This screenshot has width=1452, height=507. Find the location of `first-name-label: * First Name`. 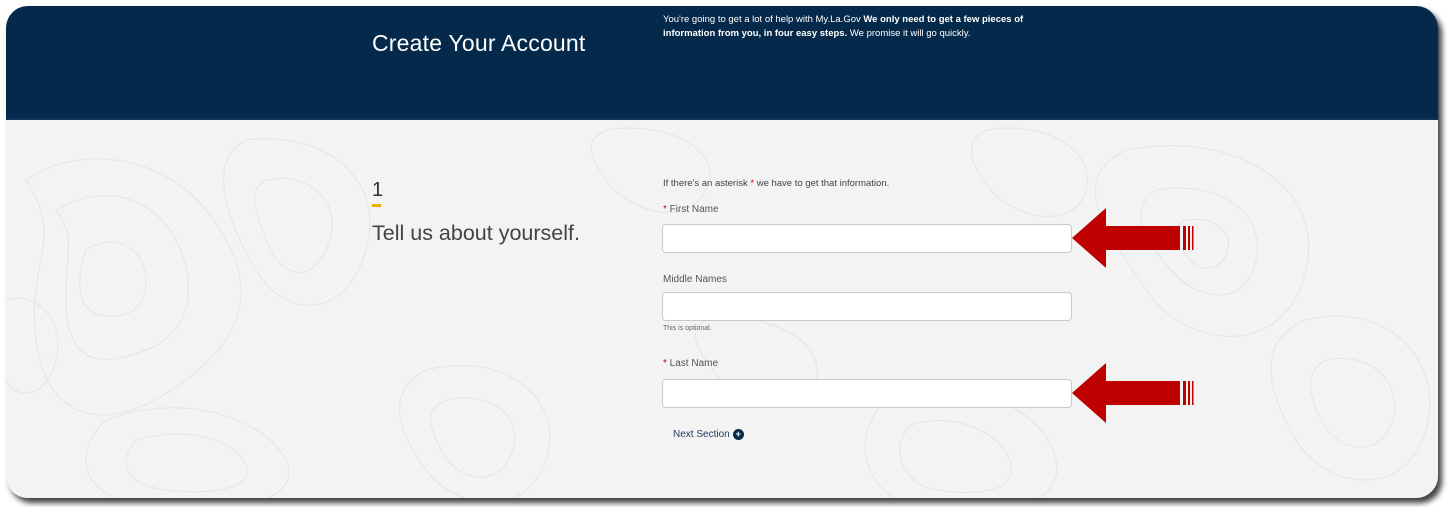

first-name-label: * First Name is located at coordinates (691, 209).